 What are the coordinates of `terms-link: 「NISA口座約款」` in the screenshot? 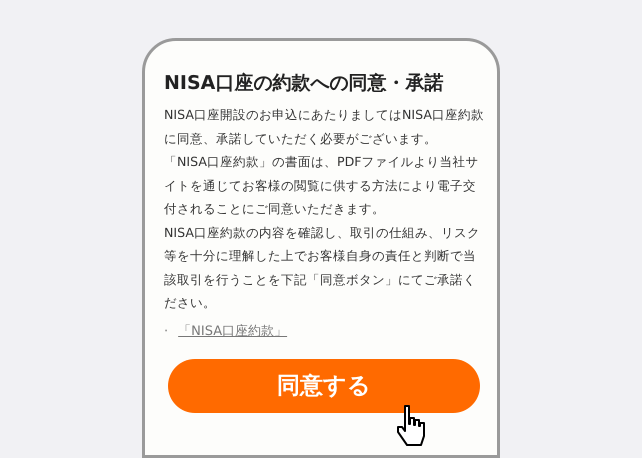 It's located at (233, 331).